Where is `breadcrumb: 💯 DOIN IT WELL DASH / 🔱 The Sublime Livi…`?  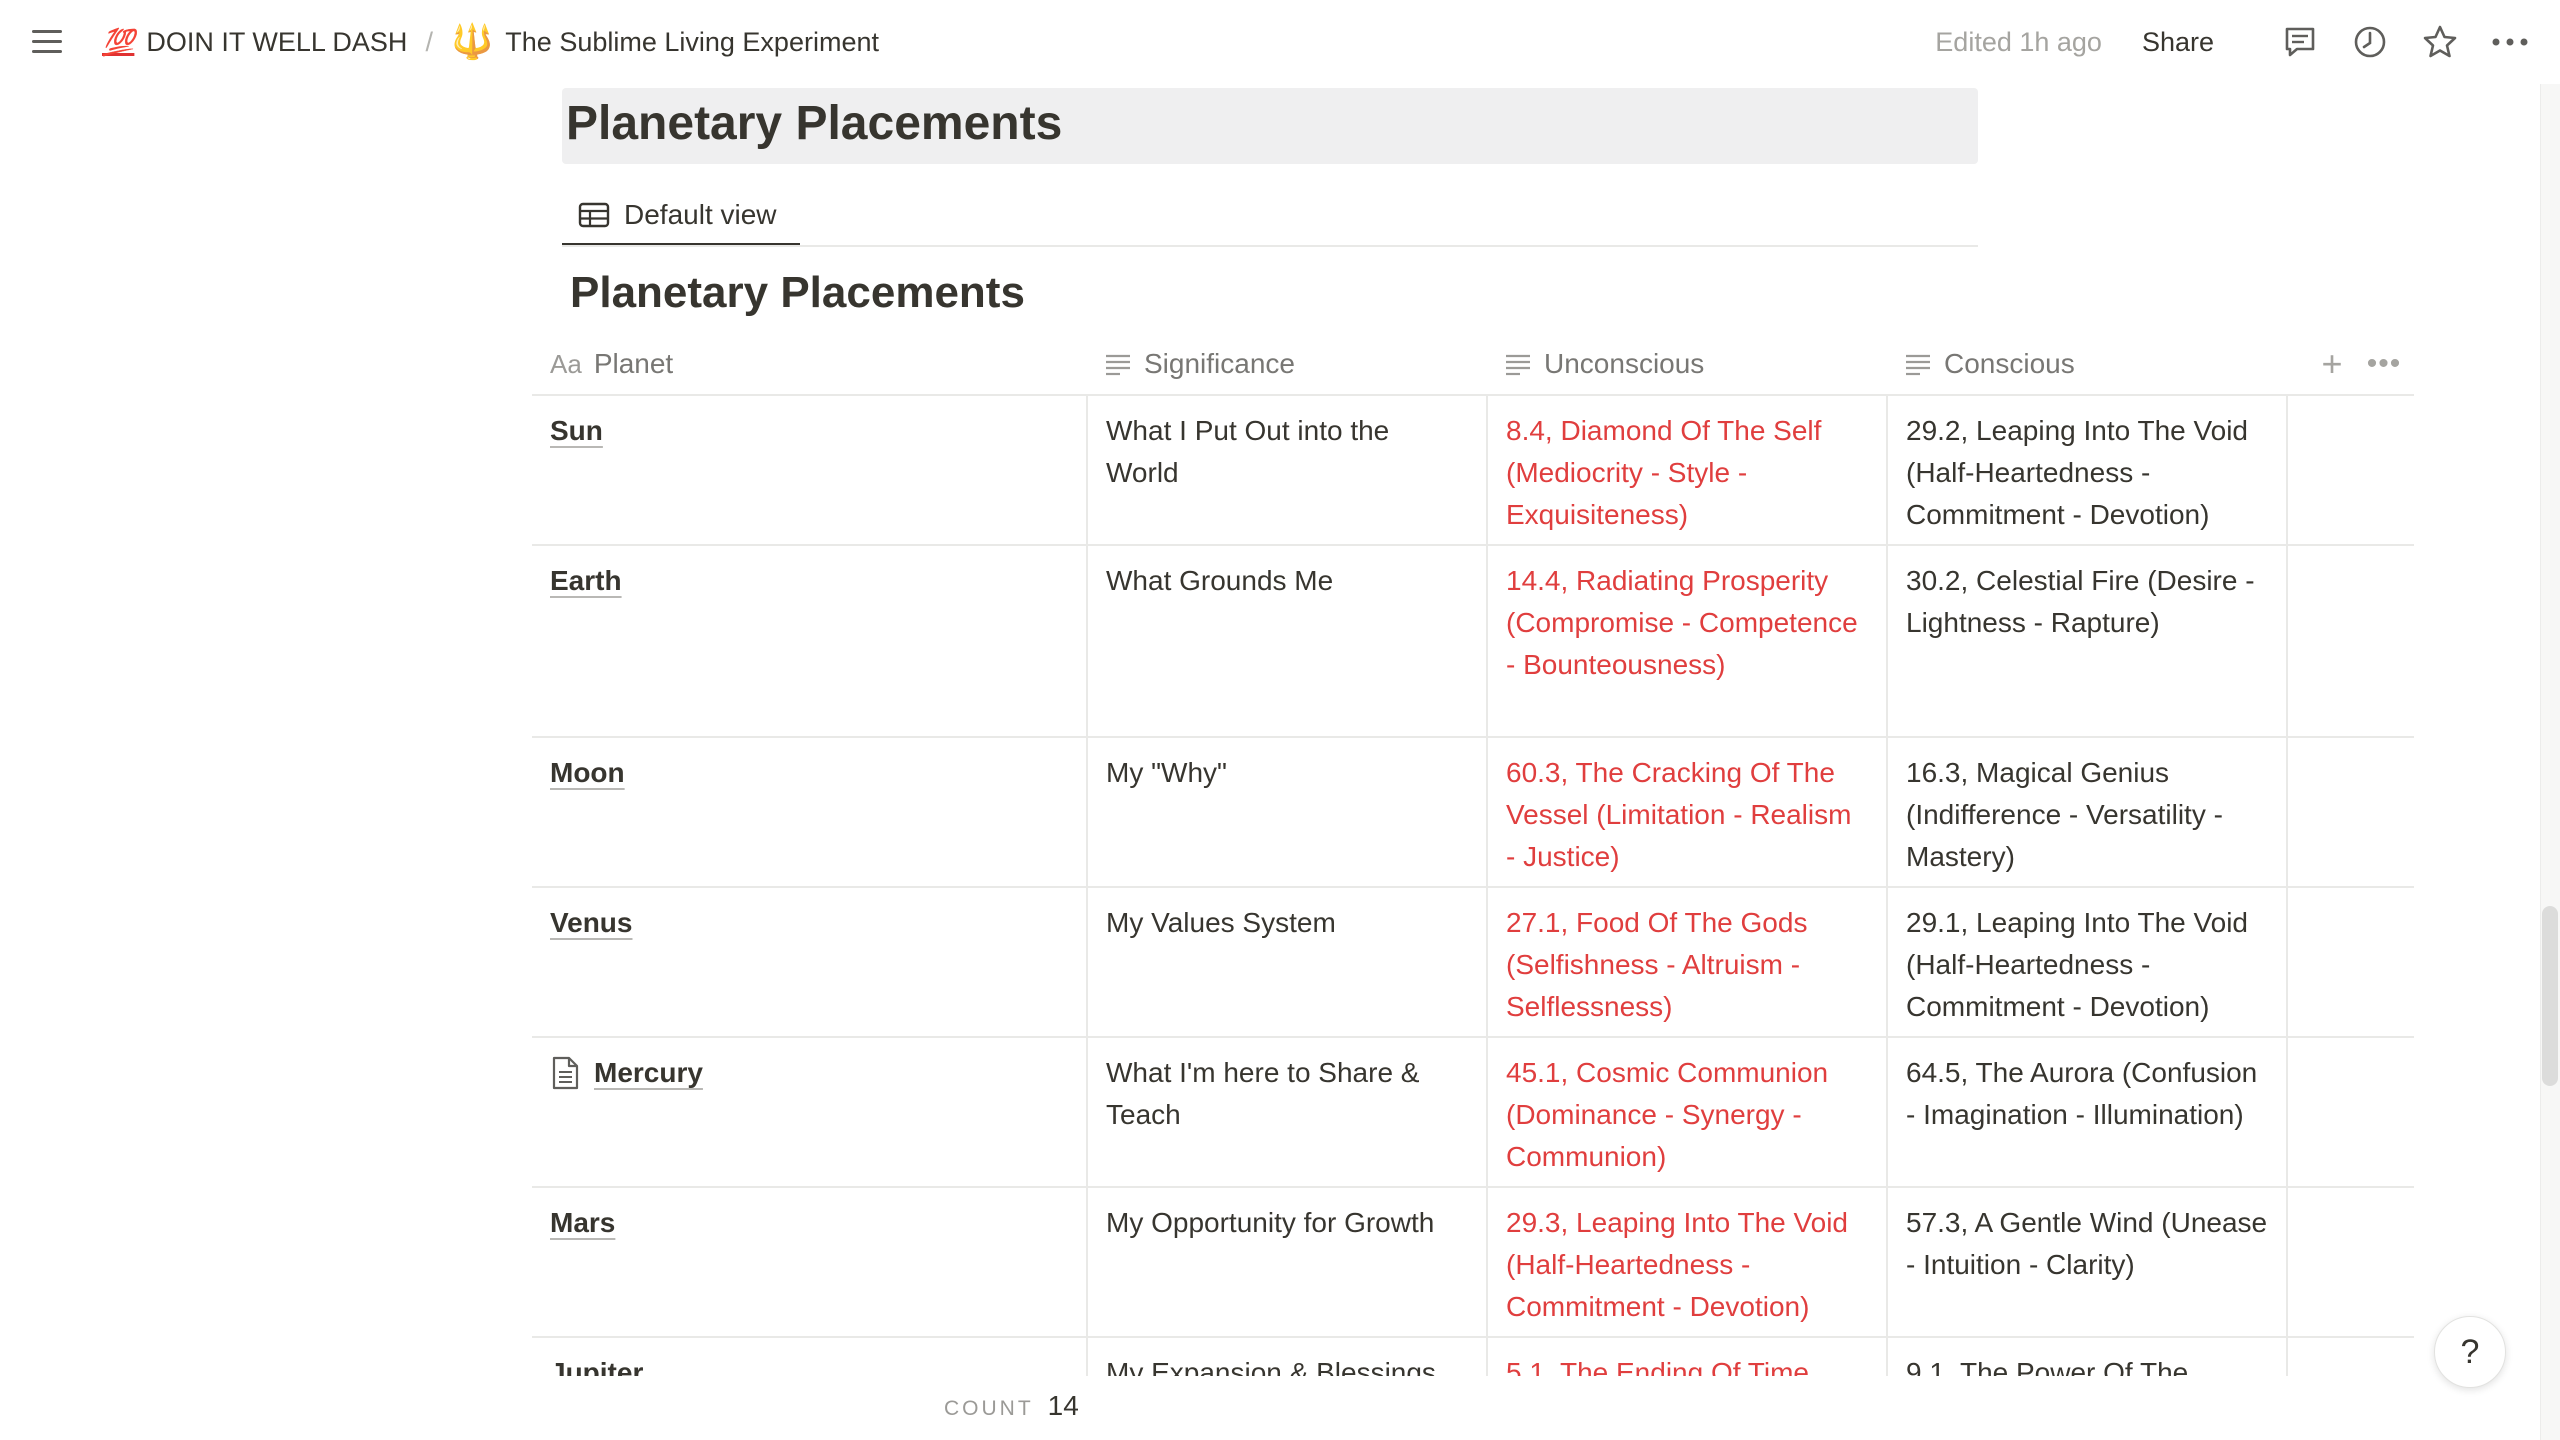
breadcrumb: 💯 DOIN IT WELL DASH / 🔱 The Sublime Livi… is located at coordinates (490, 42).